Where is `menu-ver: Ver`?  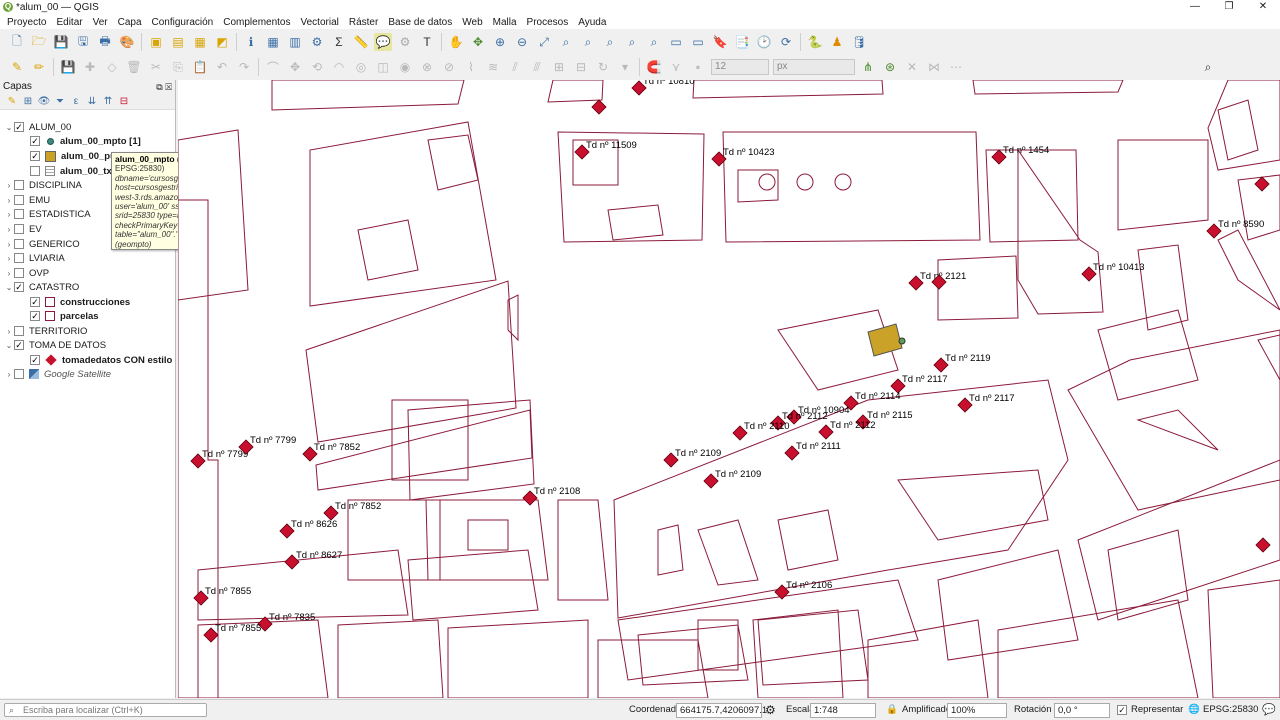 menu-ver: Ver is located at coordinates (100, 22).